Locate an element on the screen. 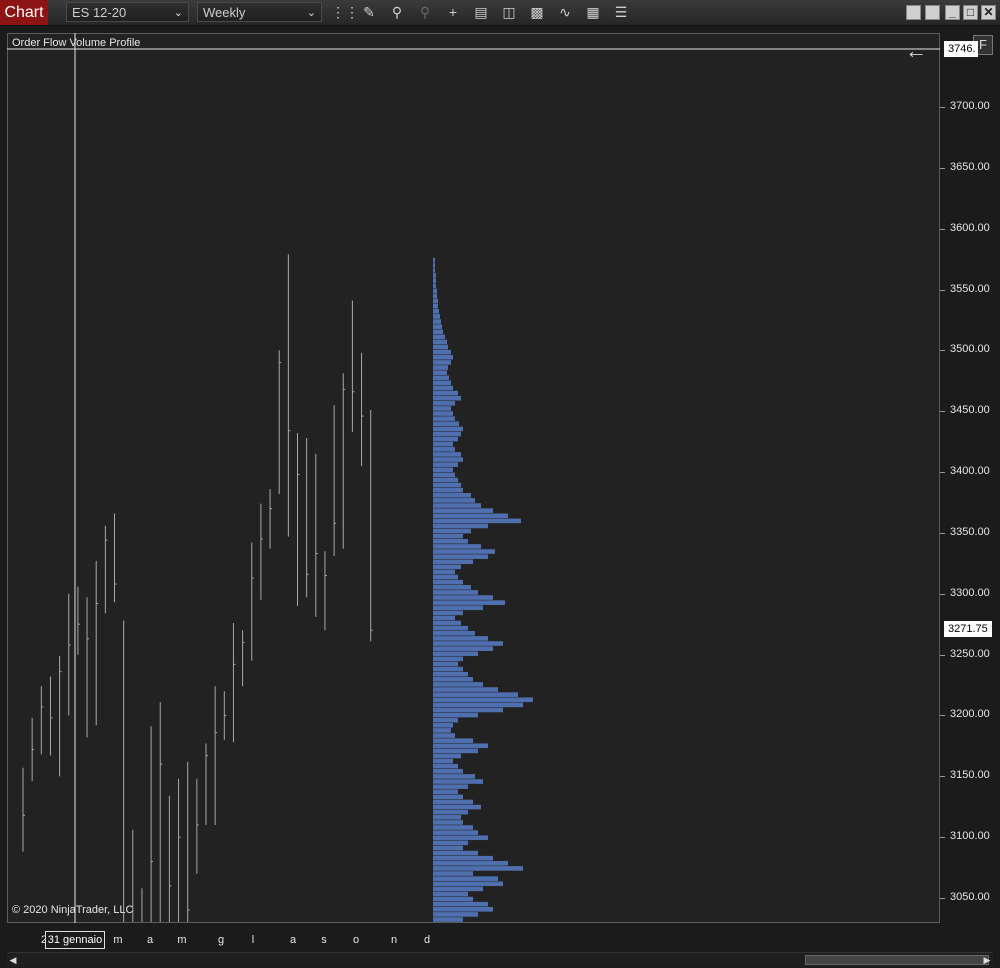 The image size is (1000, 968). price-label: 3650.00 is located at coordinates (970, 166).